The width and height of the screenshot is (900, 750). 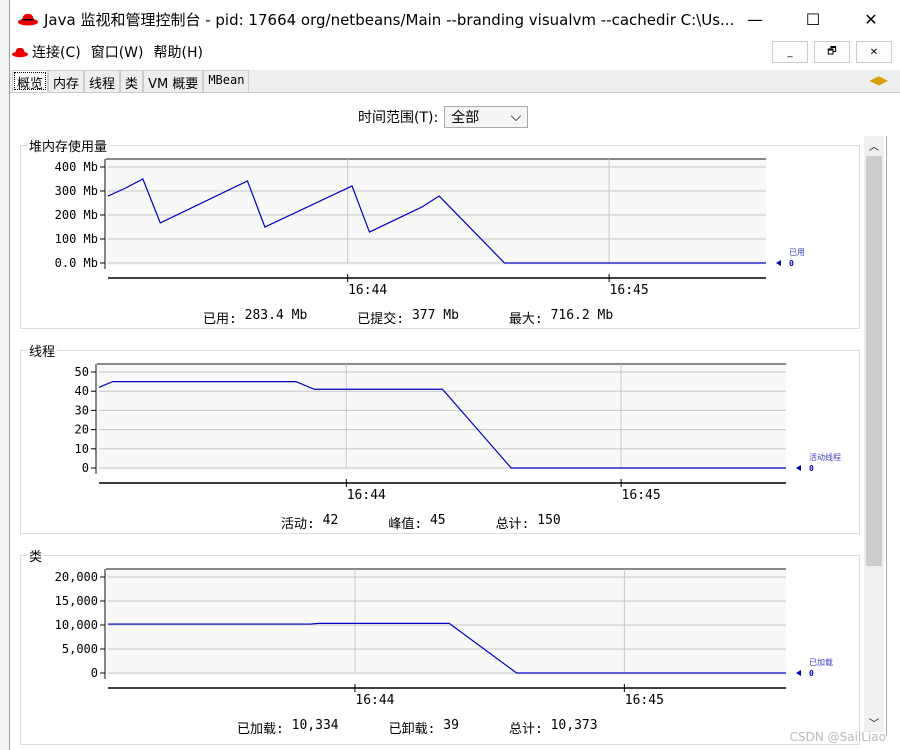 What do you see at coordinates (529, 319) in the screenshot?
I see `stat-label: 最大:` at bounding box center [529, 319].